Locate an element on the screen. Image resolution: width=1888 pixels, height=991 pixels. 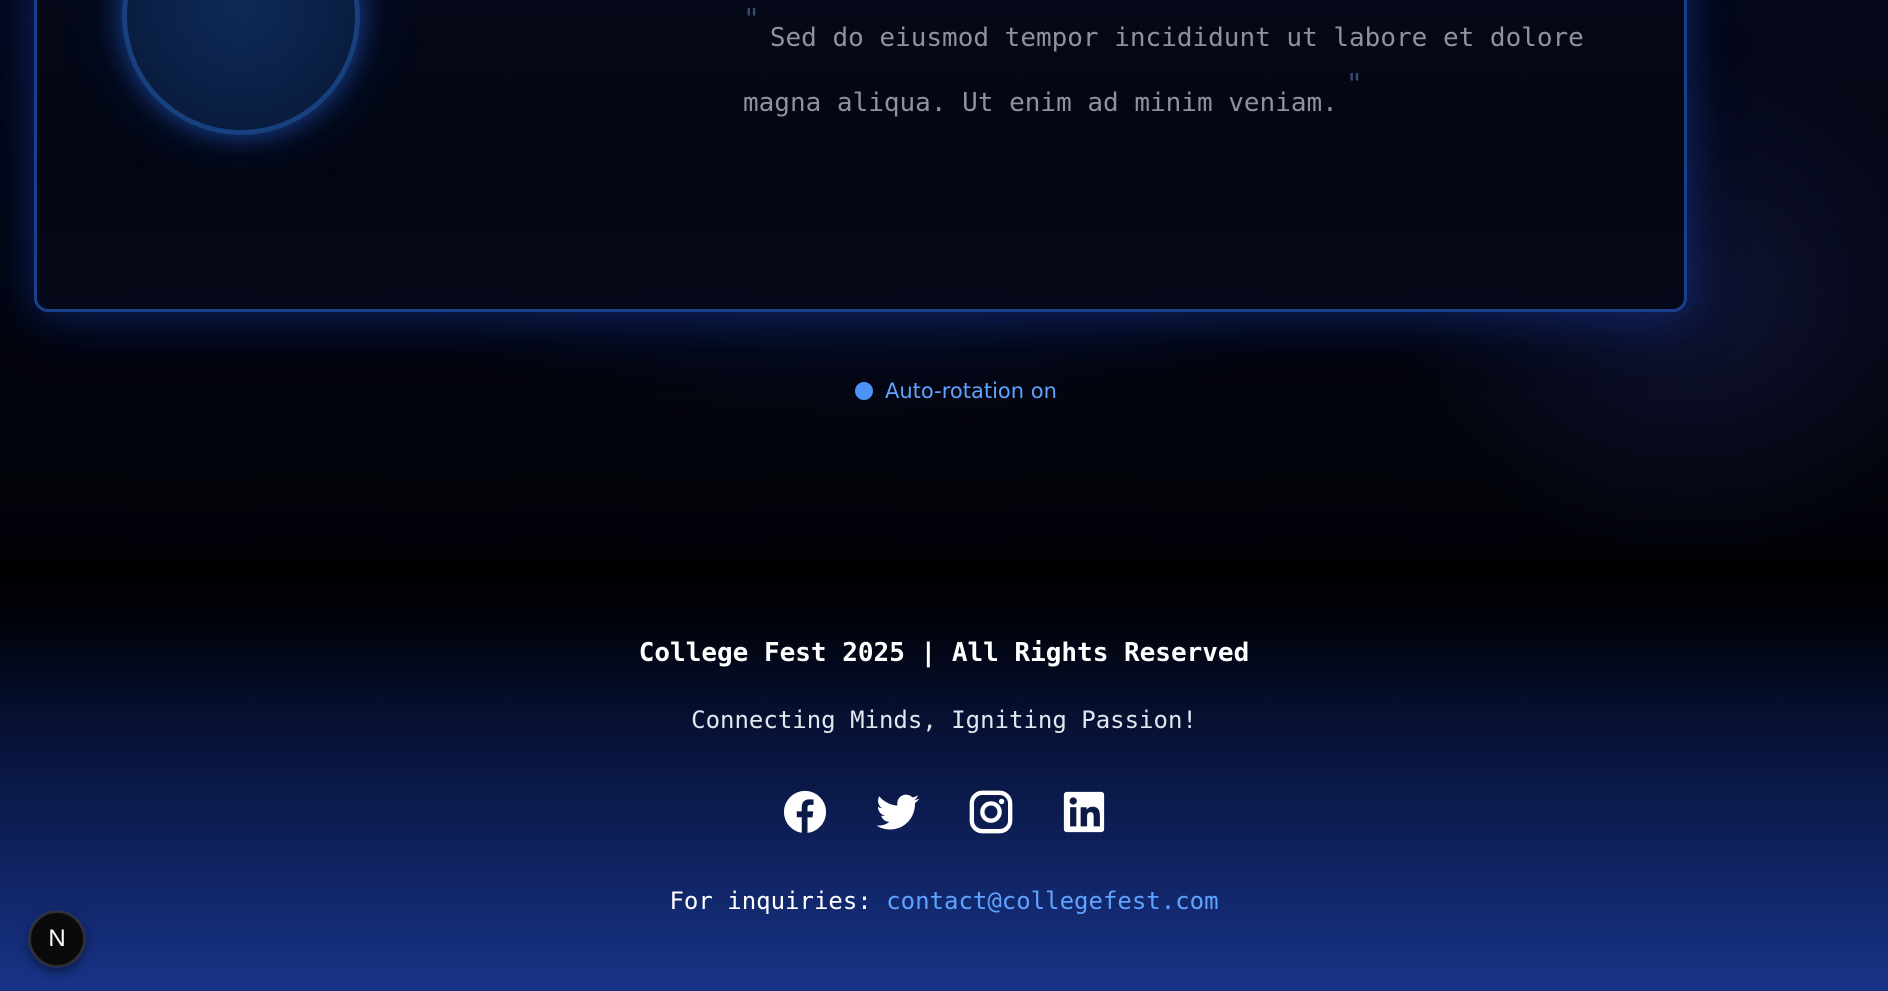
contact-line: For inquiries: contact@collegefest.com is located at coordinates (944, 901).